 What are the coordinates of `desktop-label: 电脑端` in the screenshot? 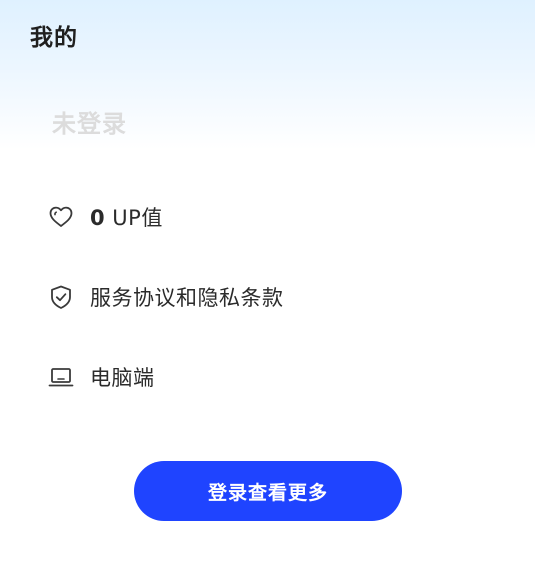 It's located at (122, 378).